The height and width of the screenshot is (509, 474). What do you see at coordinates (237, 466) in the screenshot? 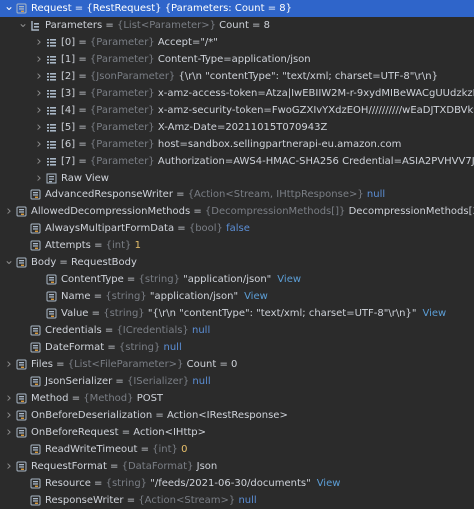
I see `tree-row-requestformat: › RequestFormat = {DataFormat} Json` at bounding box center [237, 466].